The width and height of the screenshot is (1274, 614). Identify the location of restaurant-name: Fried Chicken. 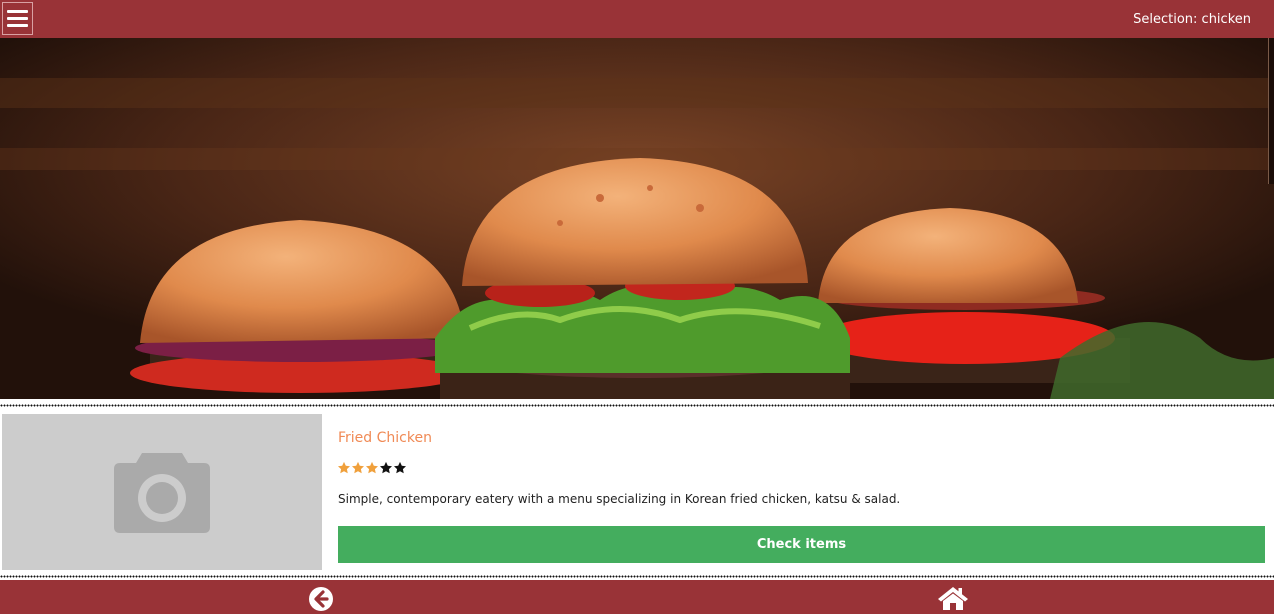
(385, 438).